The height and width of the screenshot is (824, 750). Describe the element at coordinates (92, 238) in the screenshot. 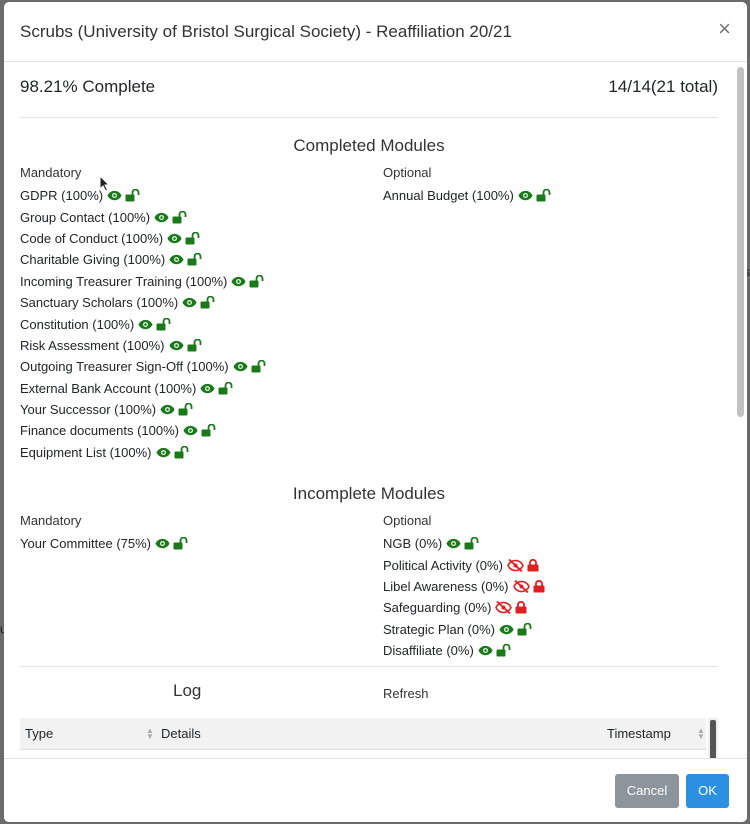

I see `module-label: Code of Conduct (100%)` at that location.